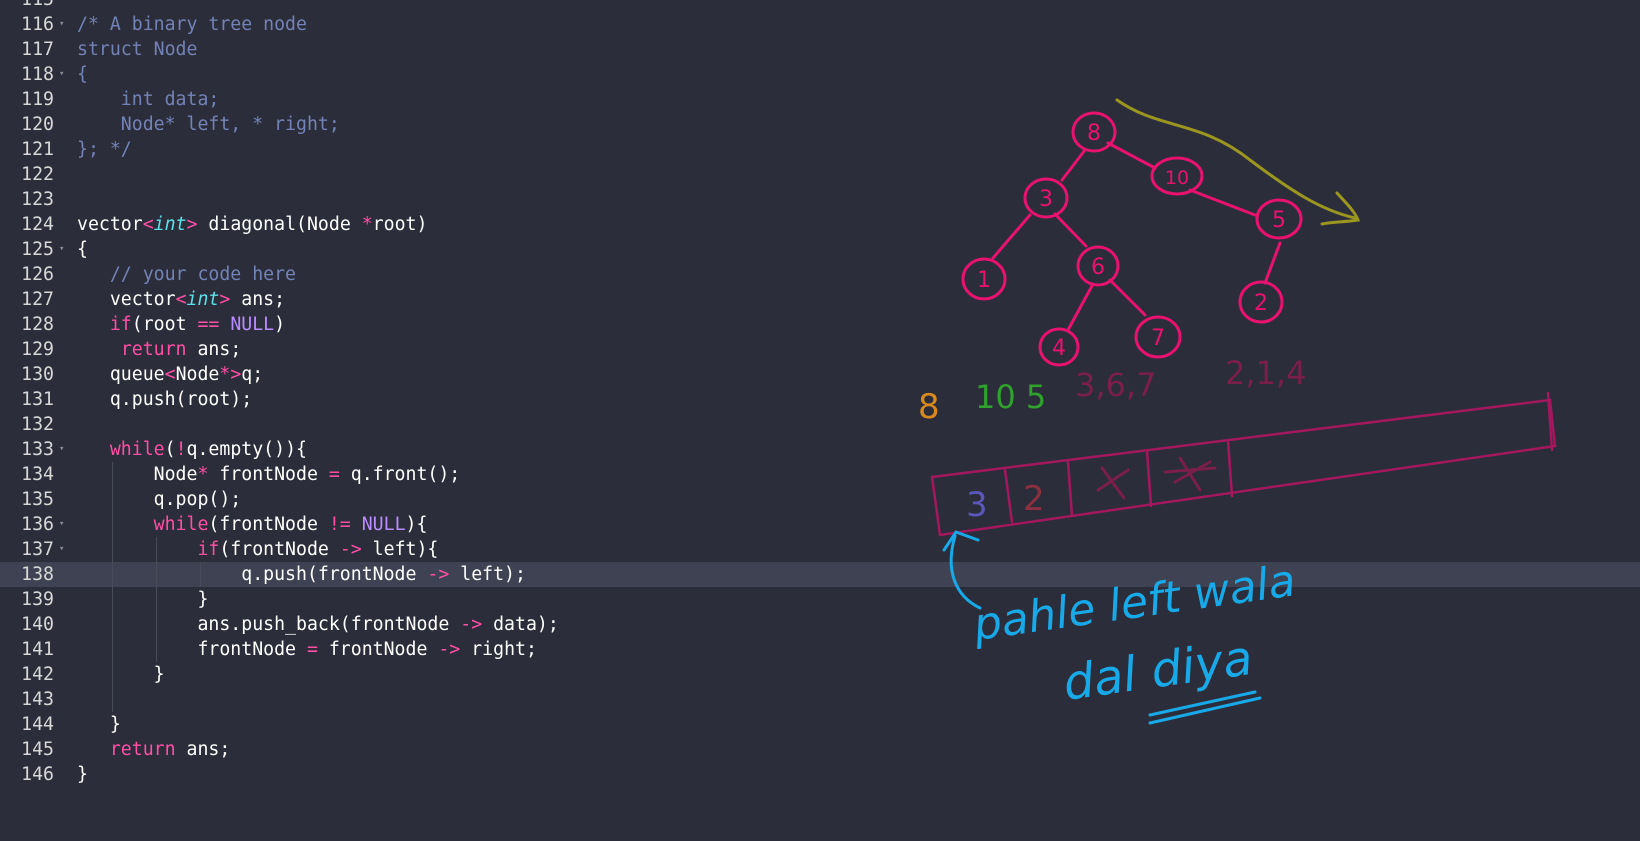 The height and width of the screenshot is (841, 1640). Describe the element at coordinates (37, 274) in the screenshot. I see `line-number: 126` at that location.